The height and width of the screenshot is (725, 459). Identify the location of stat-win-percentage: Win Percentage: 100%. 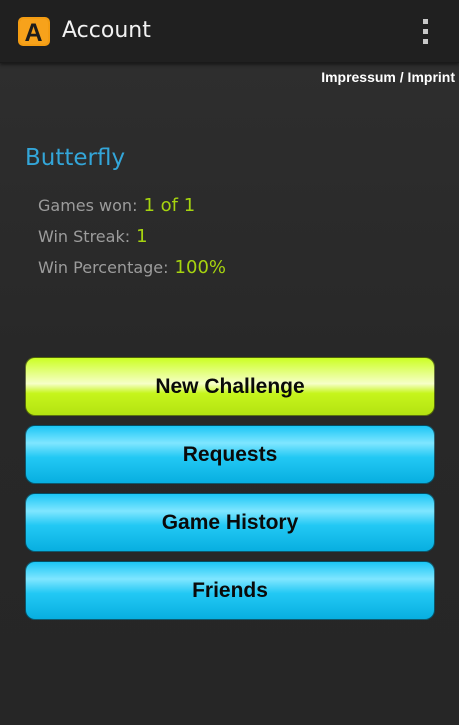
(132, 270).